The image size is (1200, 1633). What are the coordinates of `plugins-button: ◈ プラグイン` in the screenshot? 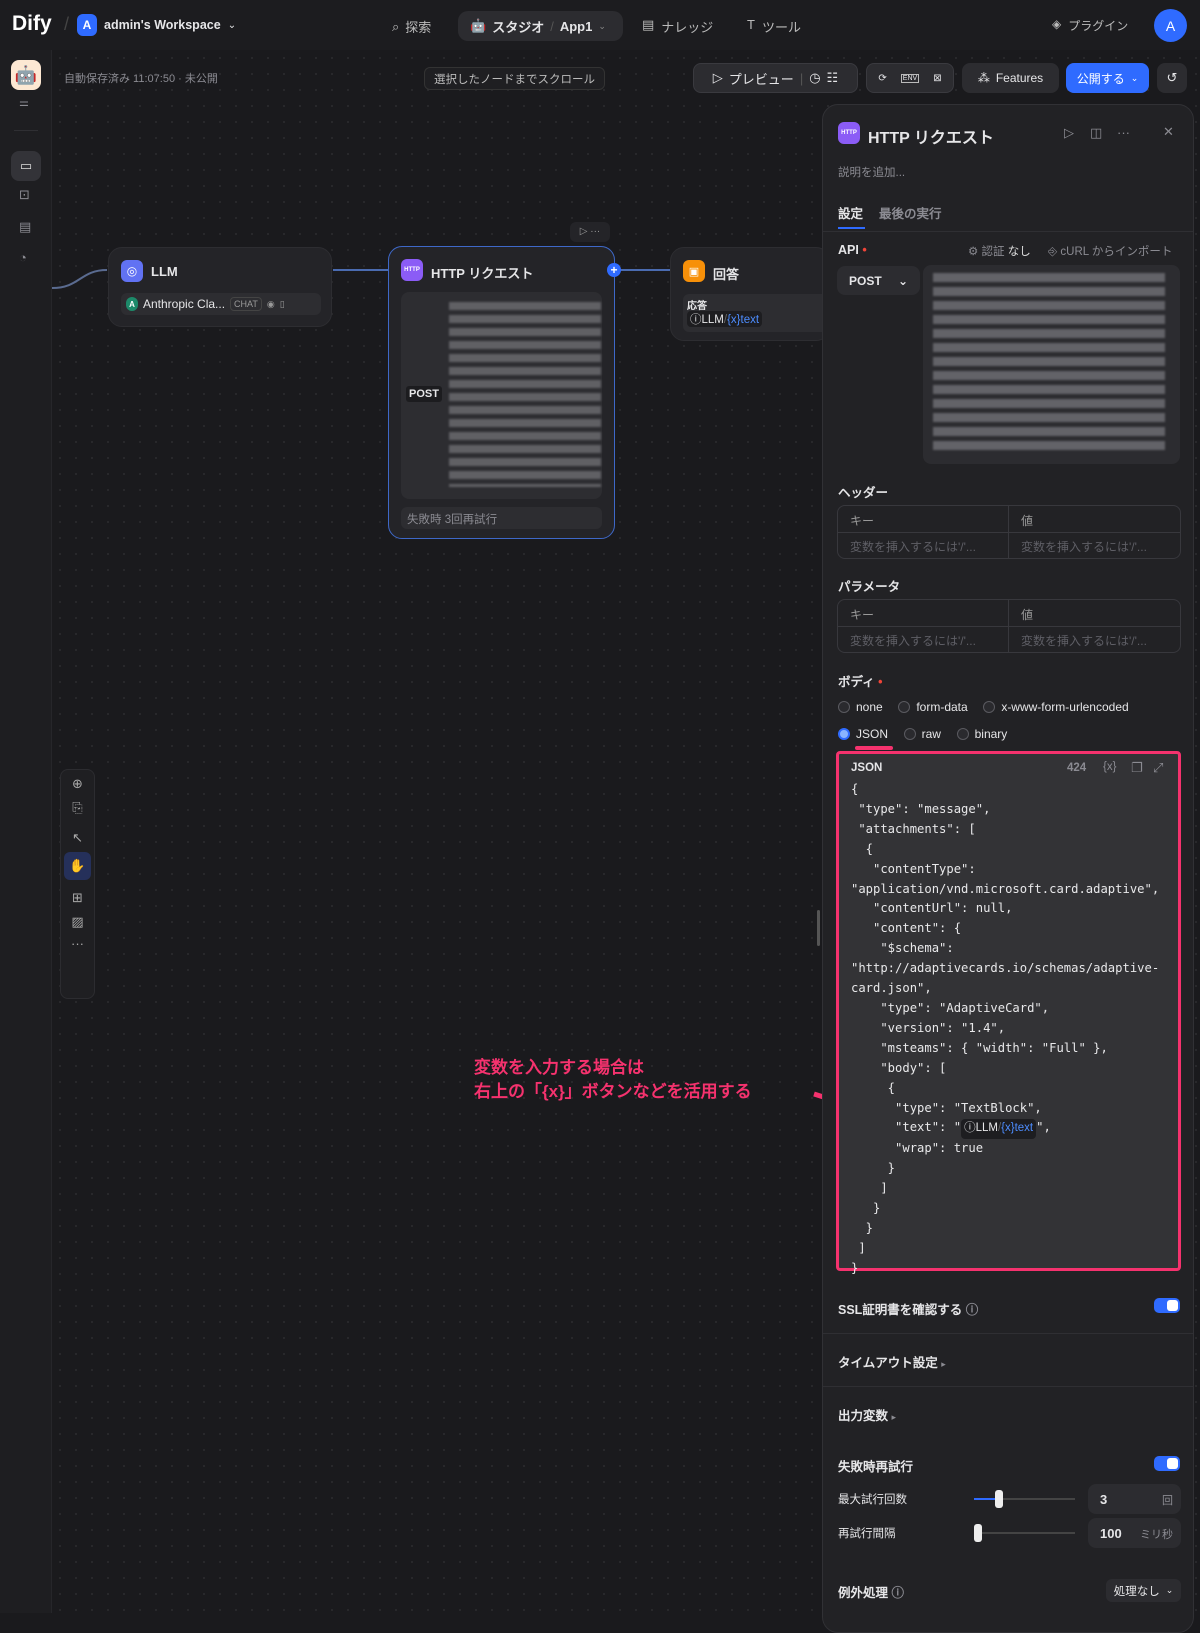 It's located at (1090, 25).